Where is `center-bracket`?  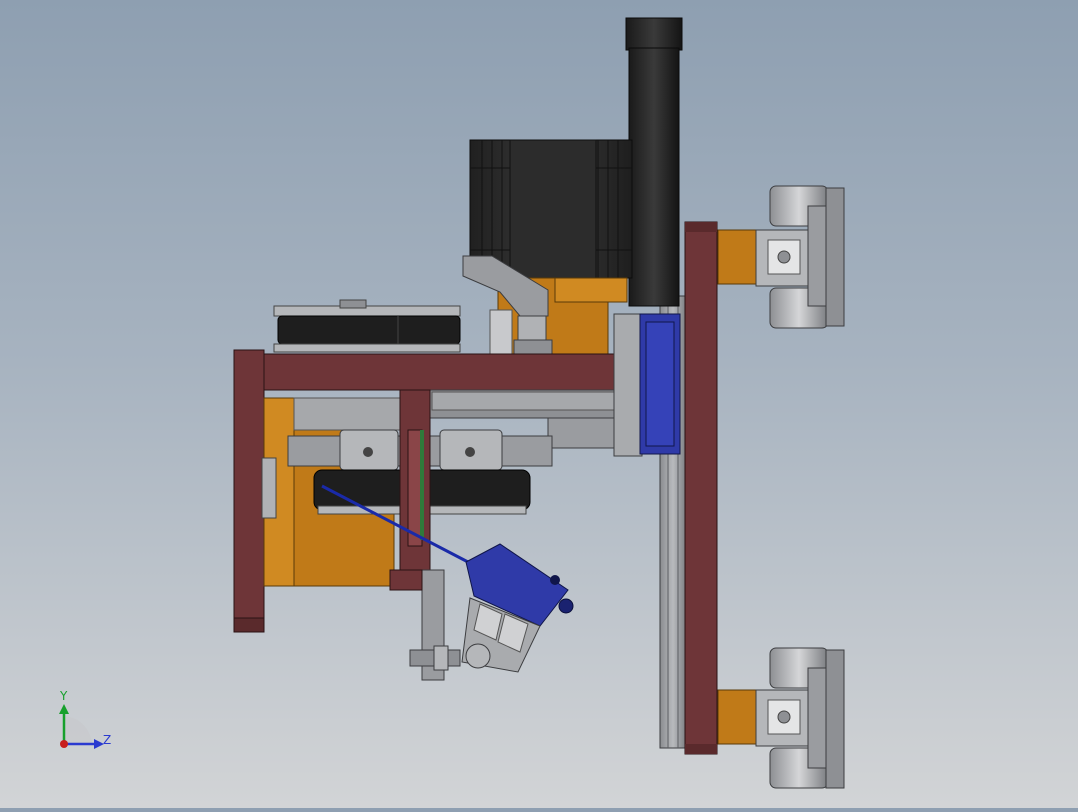 center-bracket is located at coordinates (415, 490).